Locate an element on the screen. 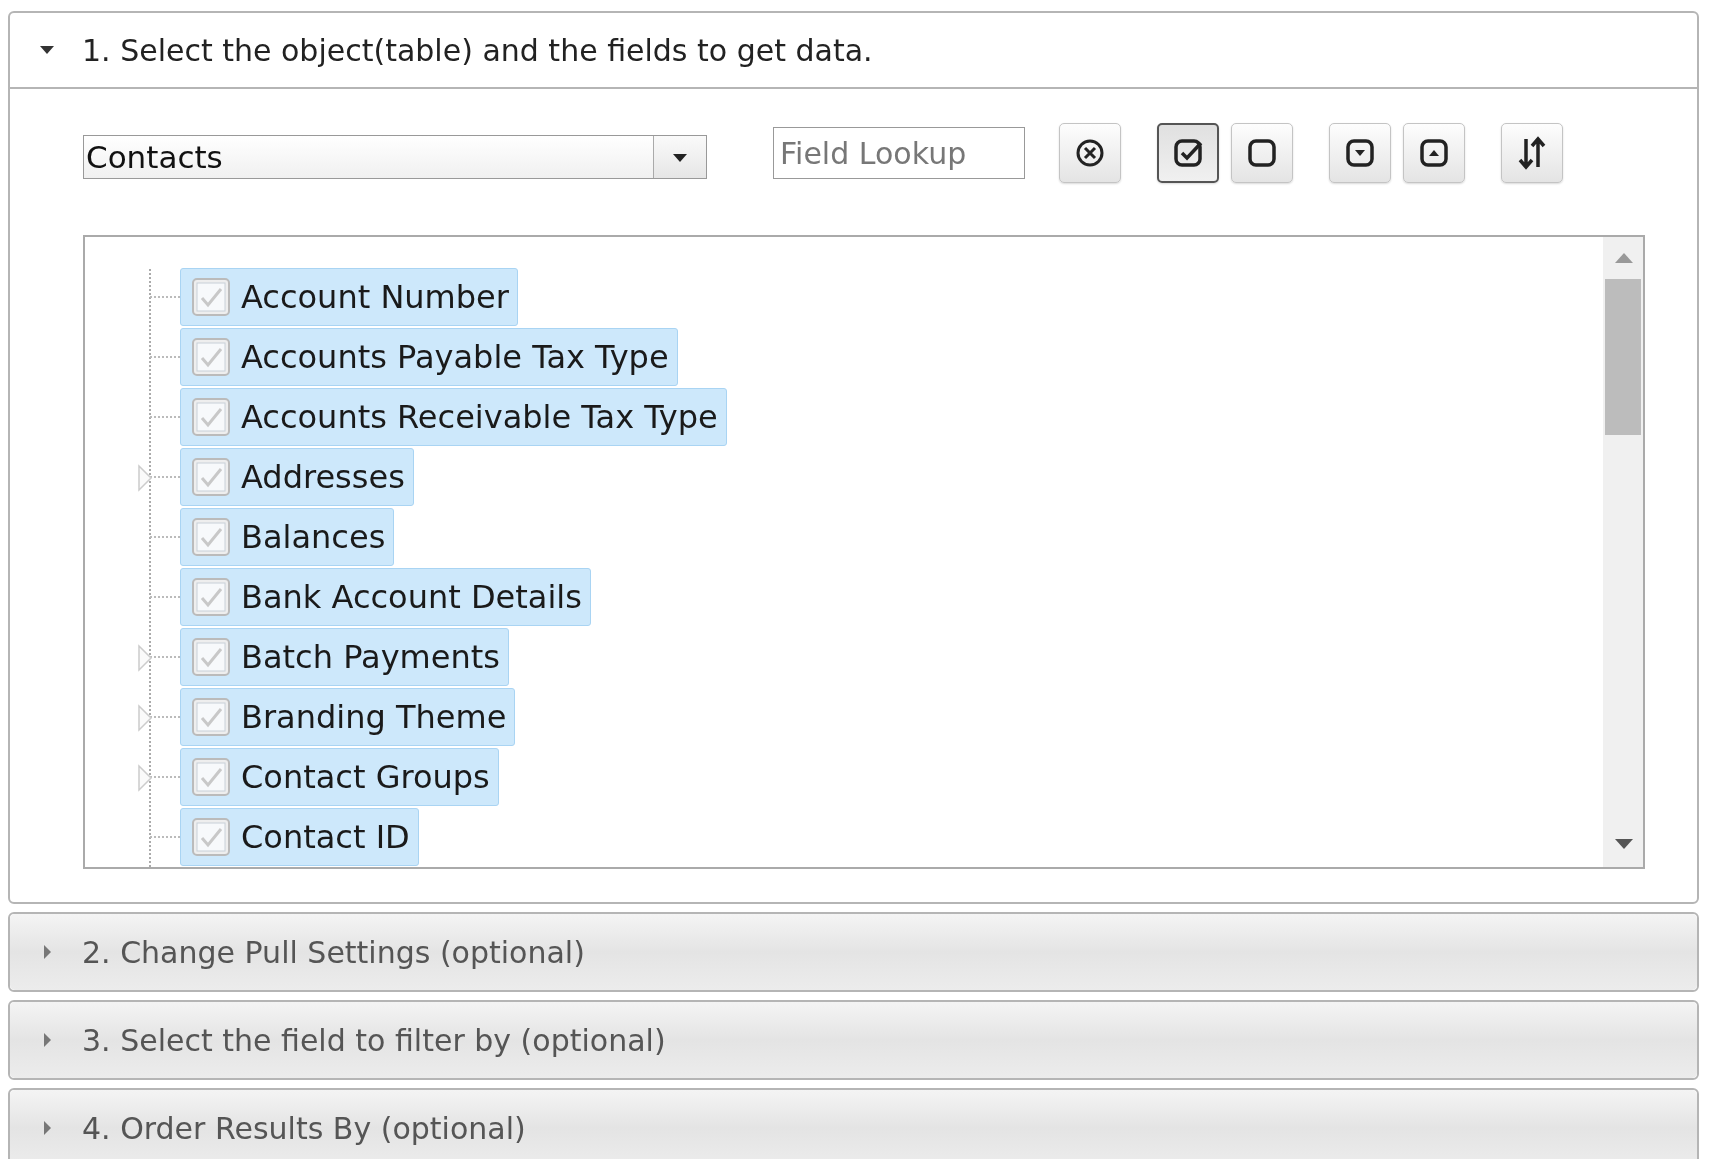 Image resolution: width=1731 pixels, height=1170 pixels. checkbox-checked-button is located at coordinates (1188, 153).